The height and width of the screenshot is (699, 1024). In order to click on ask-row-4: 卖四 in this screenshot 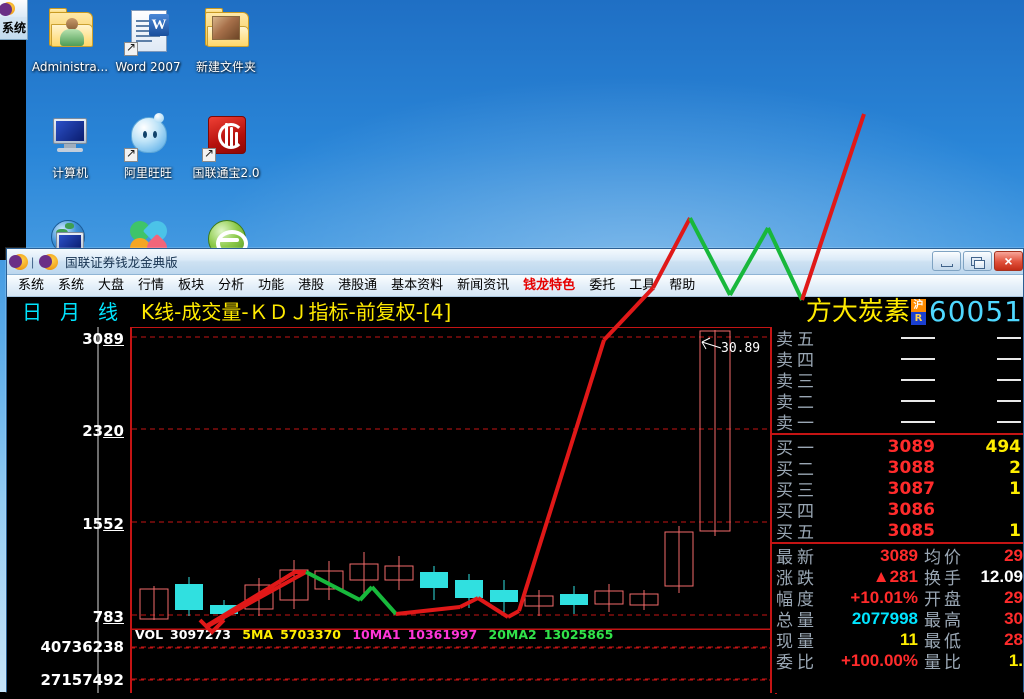, I will do `click(897, 359)`.